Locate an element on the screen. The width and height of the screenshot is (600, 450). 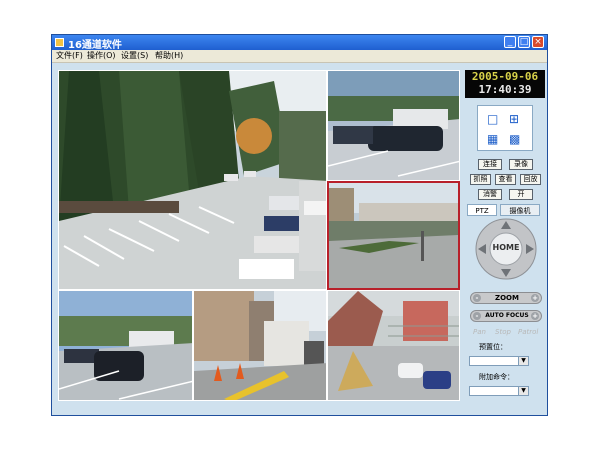
layout-3x3-icon: ▦ is located at coordinates (492, 139).